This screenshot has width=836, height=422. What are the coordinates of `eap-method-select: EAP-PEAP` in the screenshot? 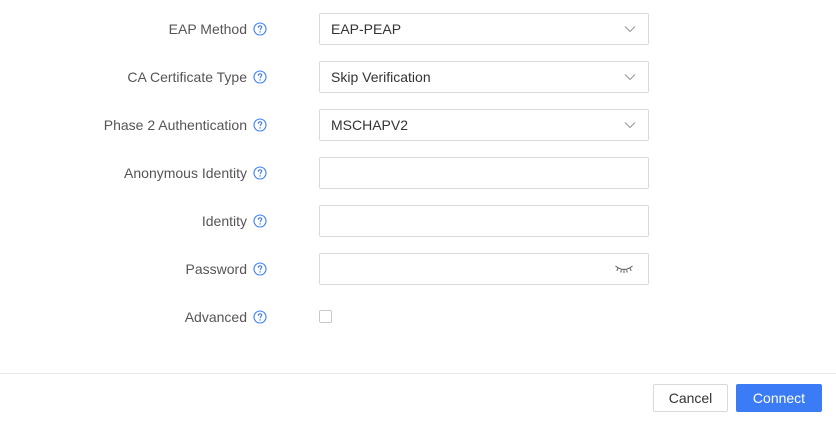 It's located at (484, 29).